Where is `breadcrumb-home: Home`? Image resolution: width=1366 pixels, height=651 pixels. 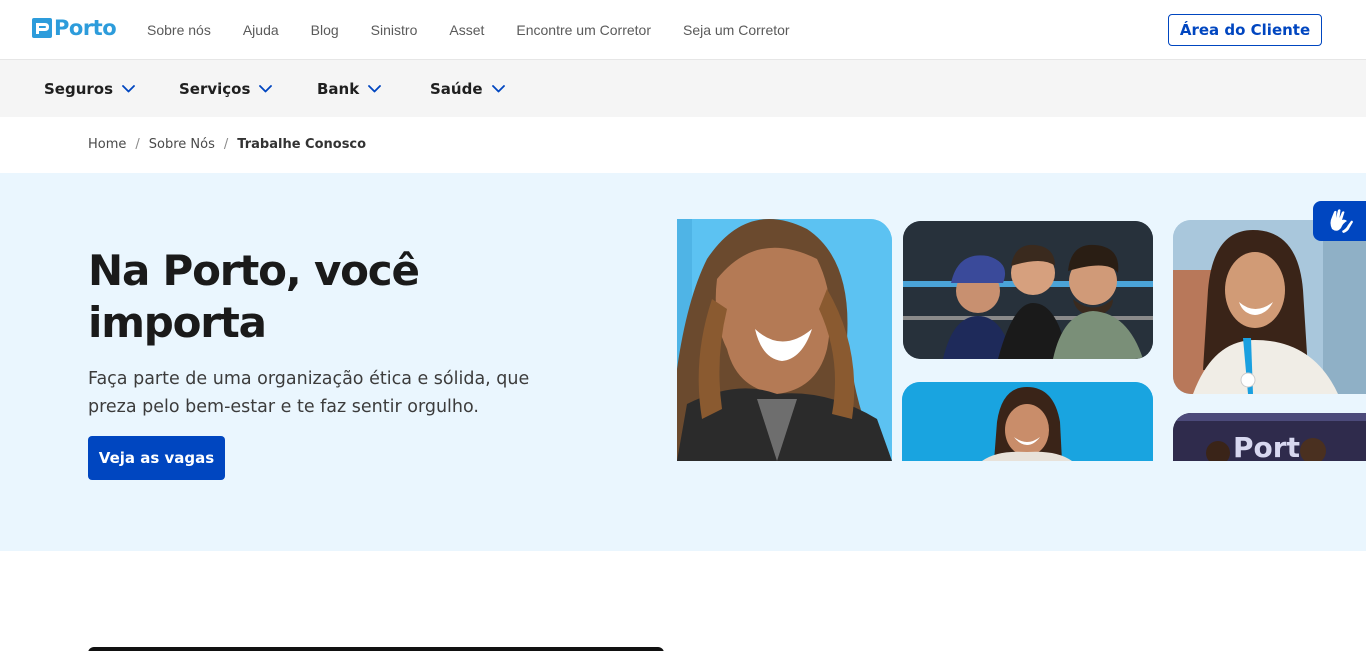 breadcrumb-home: Home is located at coordinates (107, 144).